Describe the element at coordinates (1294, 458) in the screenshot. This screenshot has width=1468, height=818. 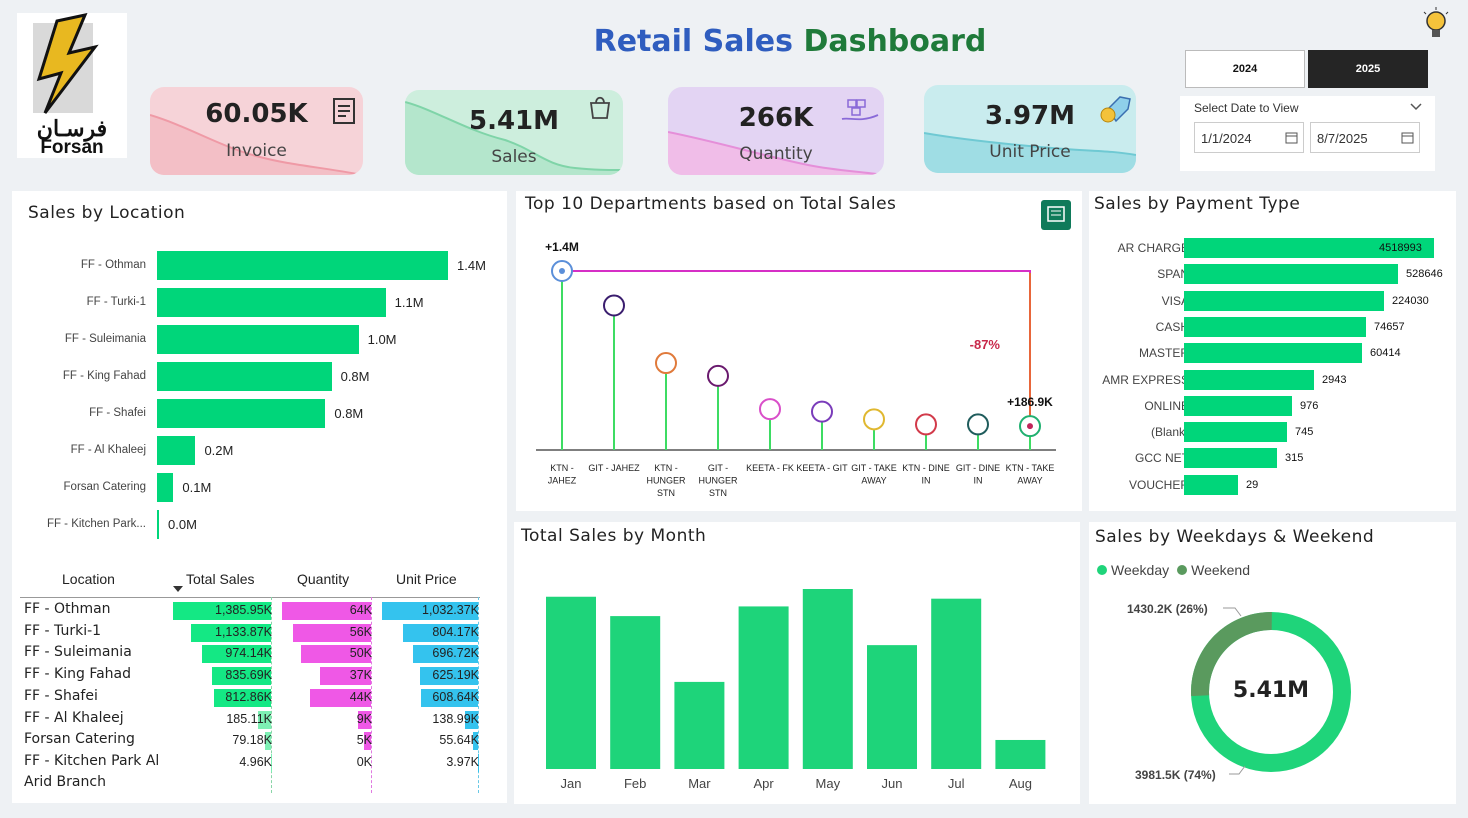
I see `payment-bar-value: 315` at that location.